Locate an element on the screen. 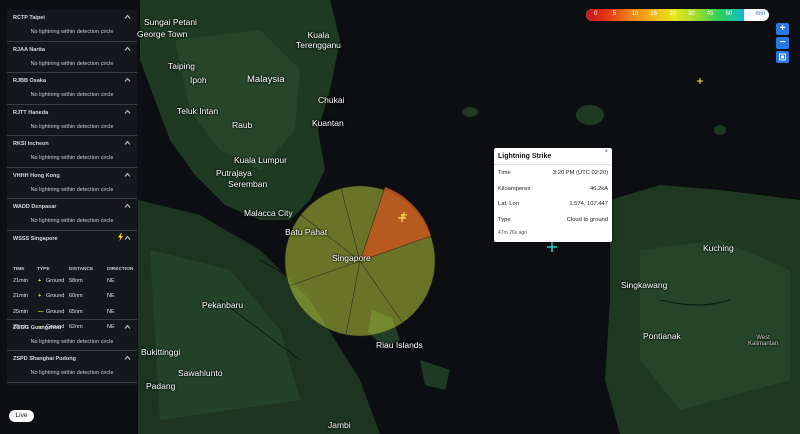 The image size is (800, 434). legend-label: 5 is located at coordinates (614, 14).